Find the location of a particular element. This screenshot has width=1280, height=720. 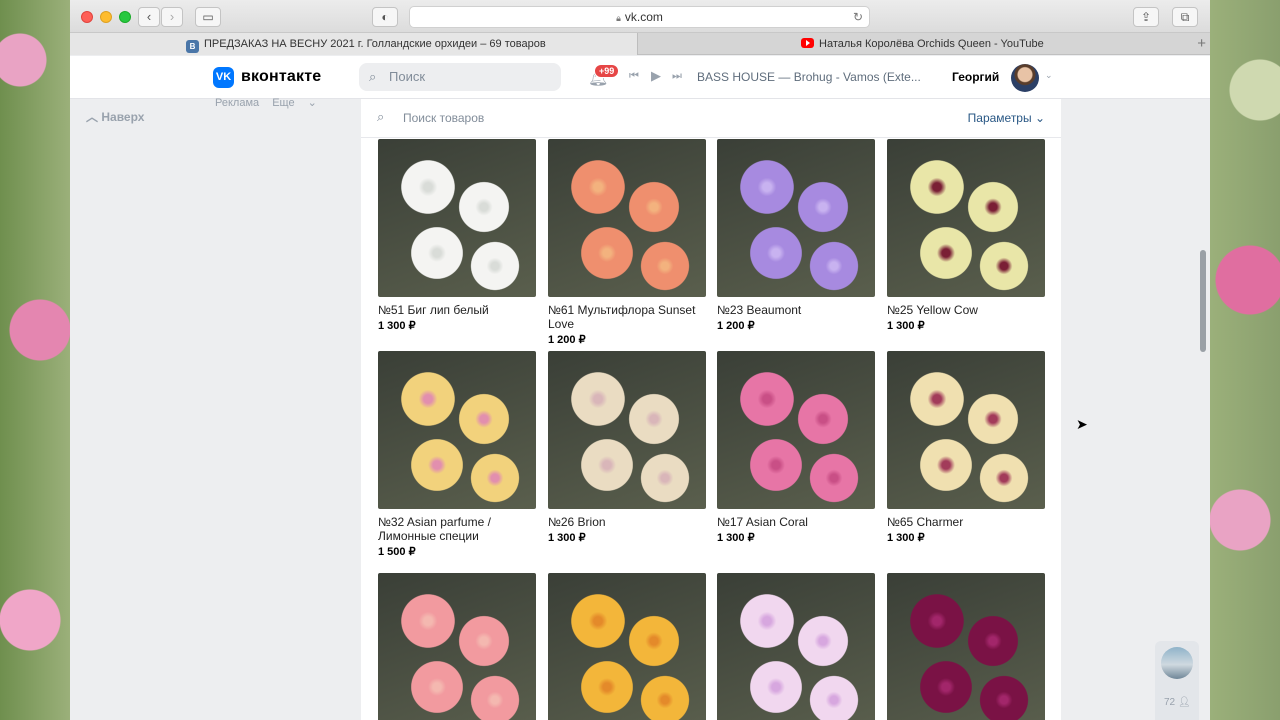

product-card: №61 Мультифлора Sunset Love 1 200 ₽ is located at coordinates (627, 242).